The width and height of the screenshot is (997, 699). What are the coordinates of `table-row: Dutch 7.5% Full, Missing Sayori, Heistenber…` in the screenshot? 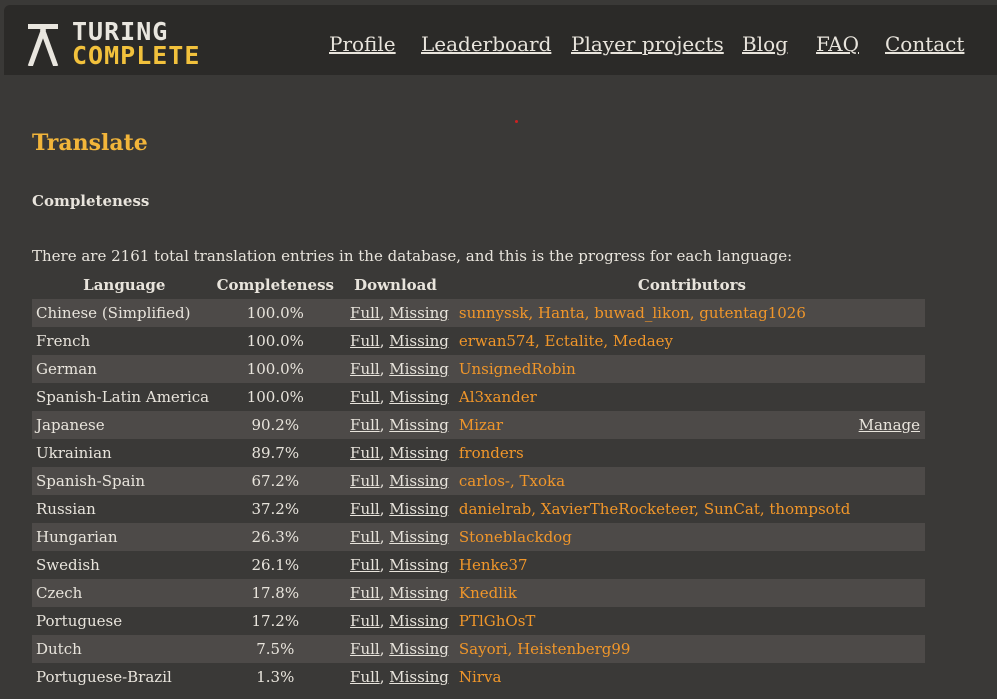 It's located at (478, 649).